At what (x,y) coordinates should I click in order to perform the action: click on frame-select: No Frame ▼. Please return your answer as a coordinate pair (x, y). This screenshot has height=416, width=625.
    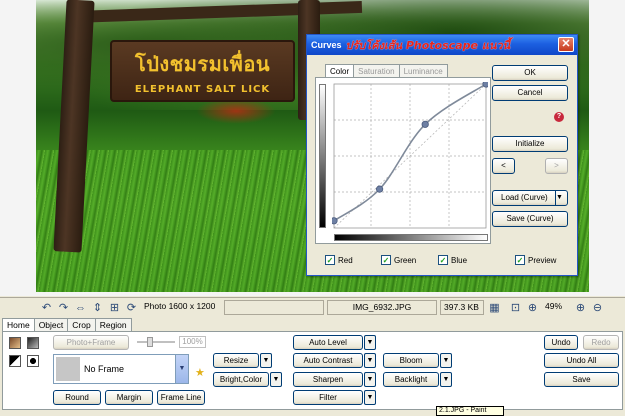
    Looking at the image, I should click on (121, 369).